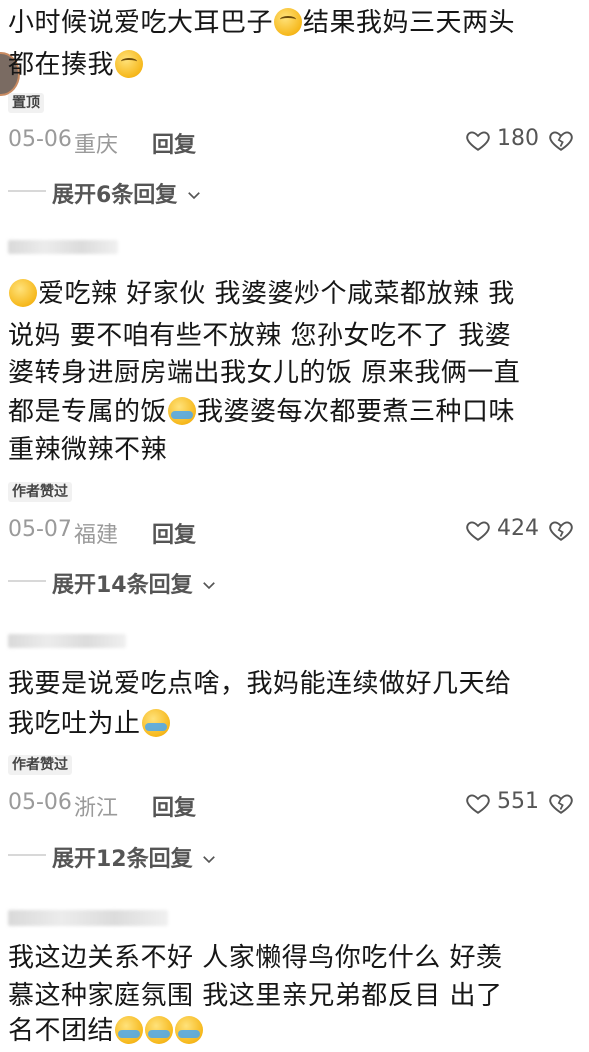 Image resolution: width=589 pixels, height=1052 pixels. Describe the element at coordinates (127, 193) in the screenshot. I see `expand-replies-button: 展开6条回复` at that location.